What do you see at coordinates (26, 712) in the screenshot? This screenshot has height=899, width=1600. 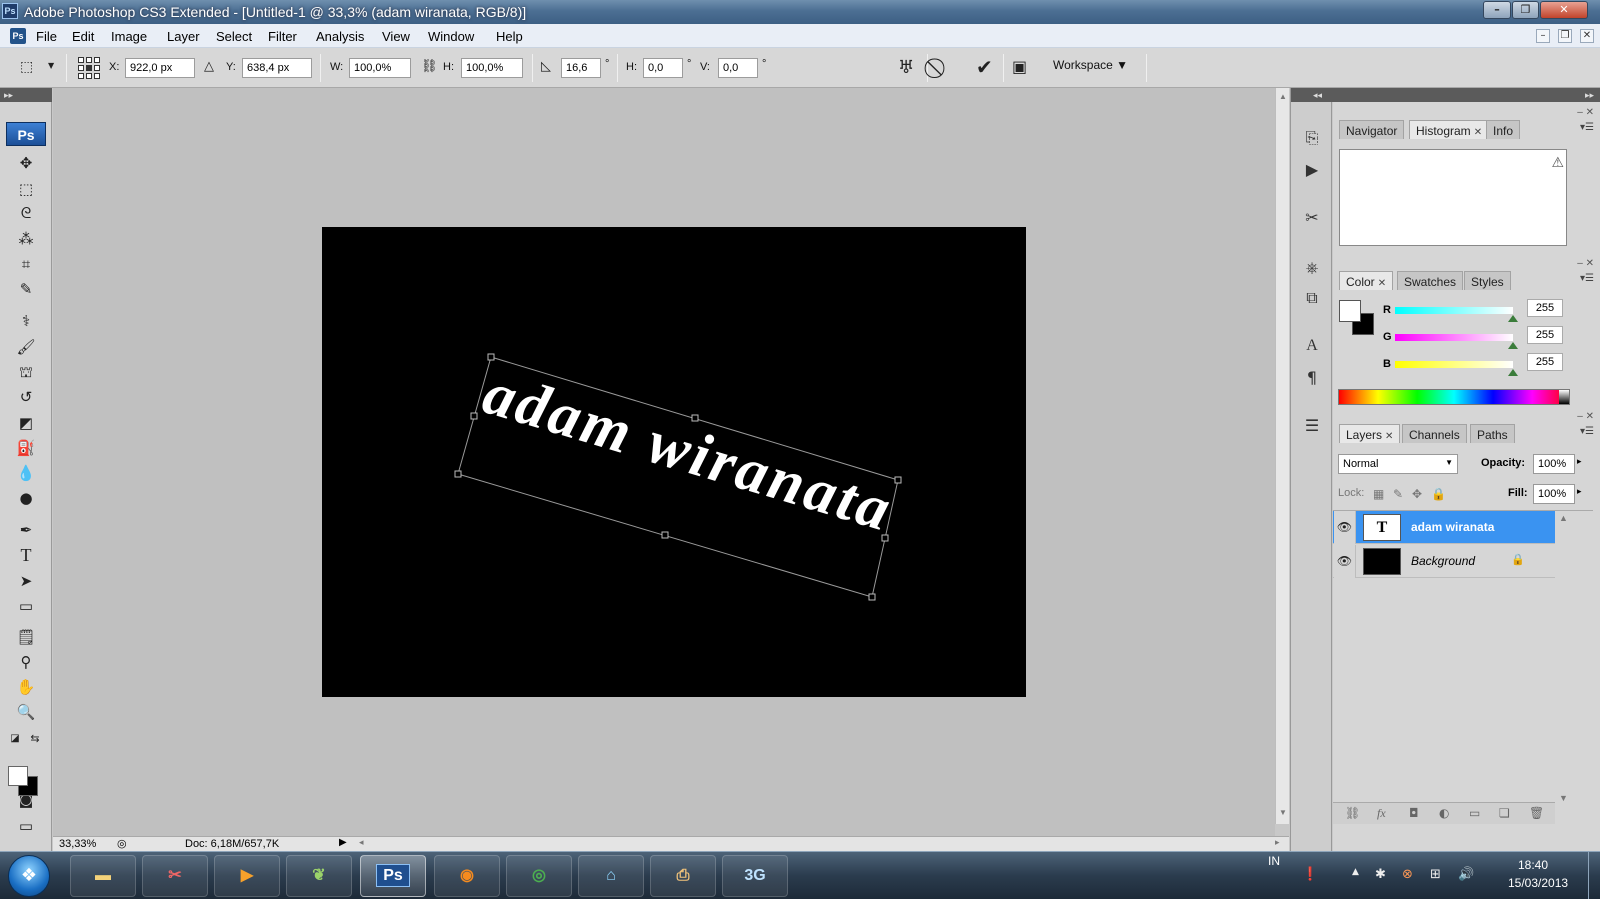 I see `zoom-tool-icon: 🔍` at bounding box center [26, 712].